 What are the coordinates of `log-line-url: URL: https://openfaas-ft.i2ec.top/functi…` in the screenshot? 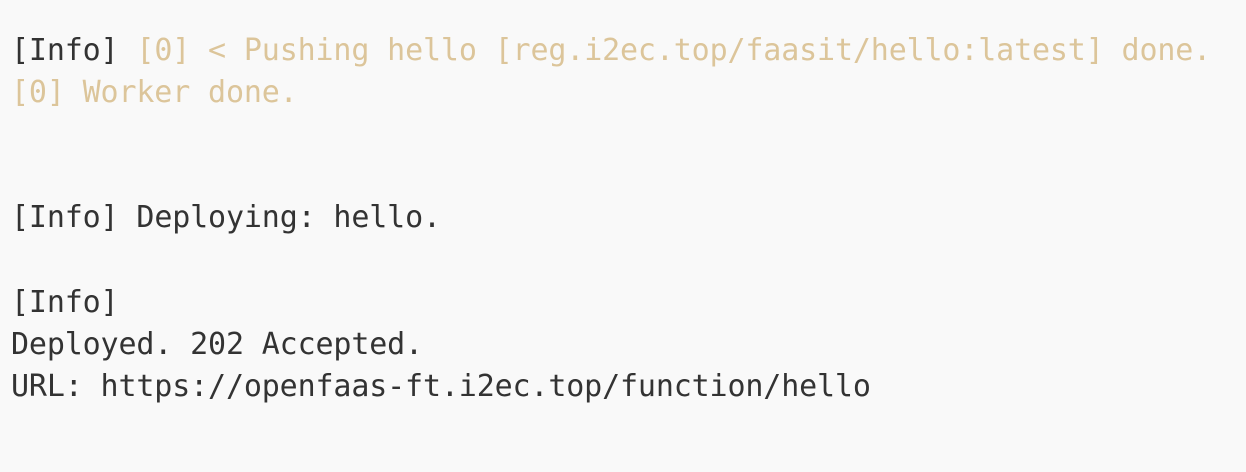 It's located at (441, 387).